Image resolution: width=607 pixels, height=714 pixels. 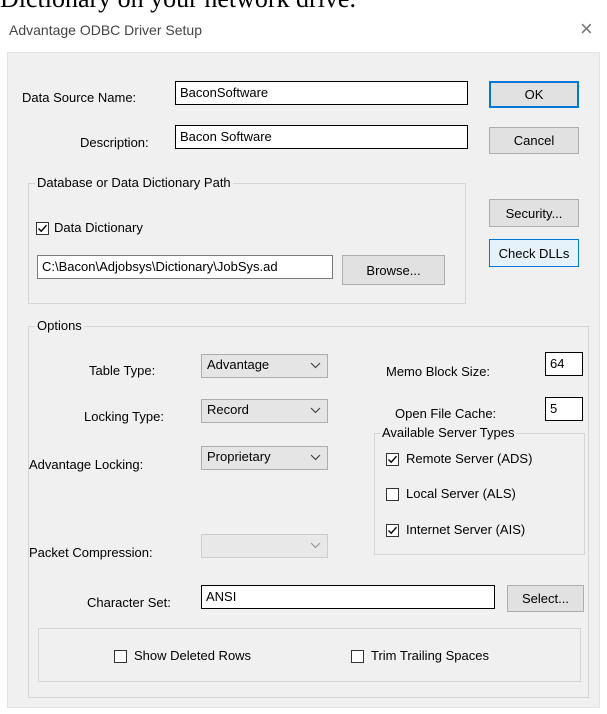 What do you see at coordinates (309, 655) in the screenshot?
I see `row-options-group: Show Deleted Rows Trim Trailing Spaces` at bounding box center [309, 655].